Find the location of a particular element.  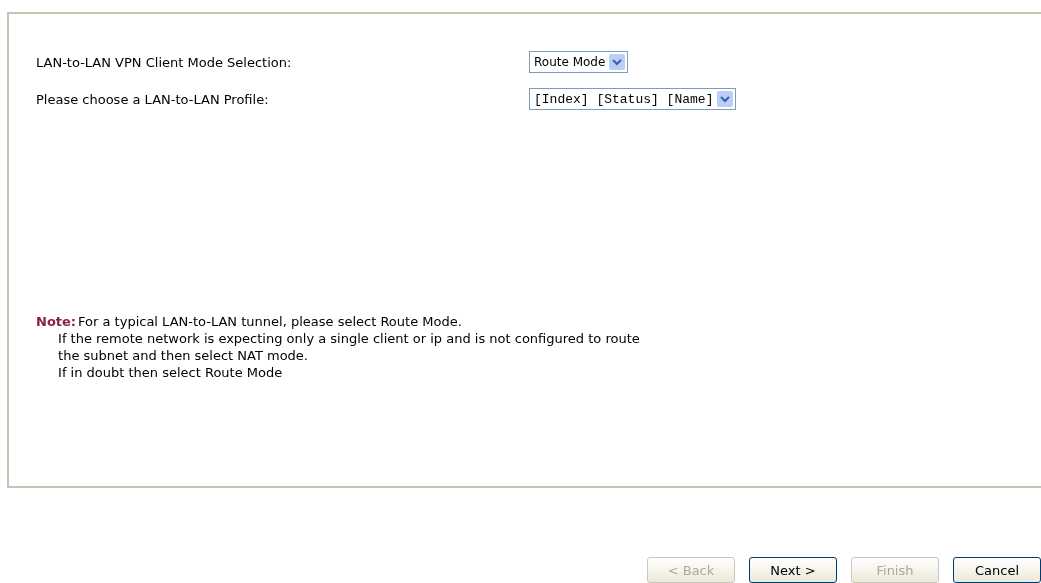

wizard-button: Cancel is located at coordinates (997, 570).